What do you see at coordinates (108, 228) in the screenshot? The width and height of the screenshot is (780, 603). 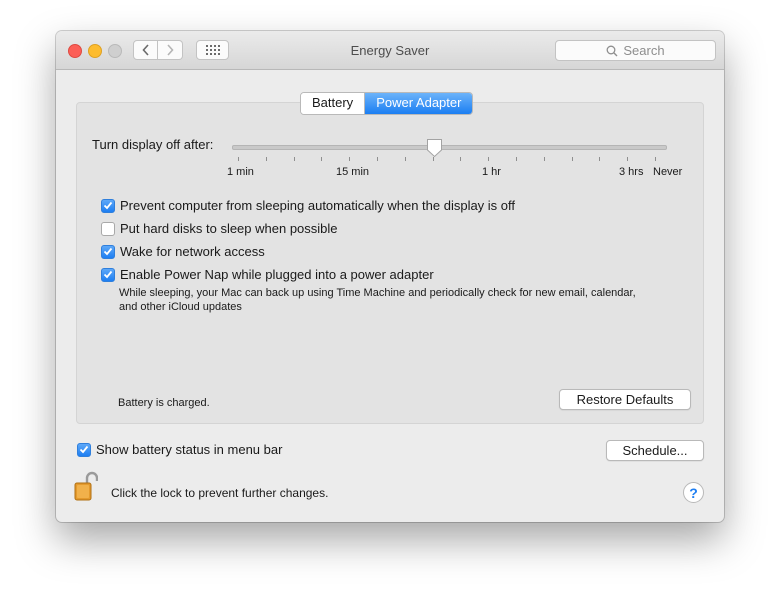 I see `checkbox-disk-sleep` at bounding box center [108, 228].